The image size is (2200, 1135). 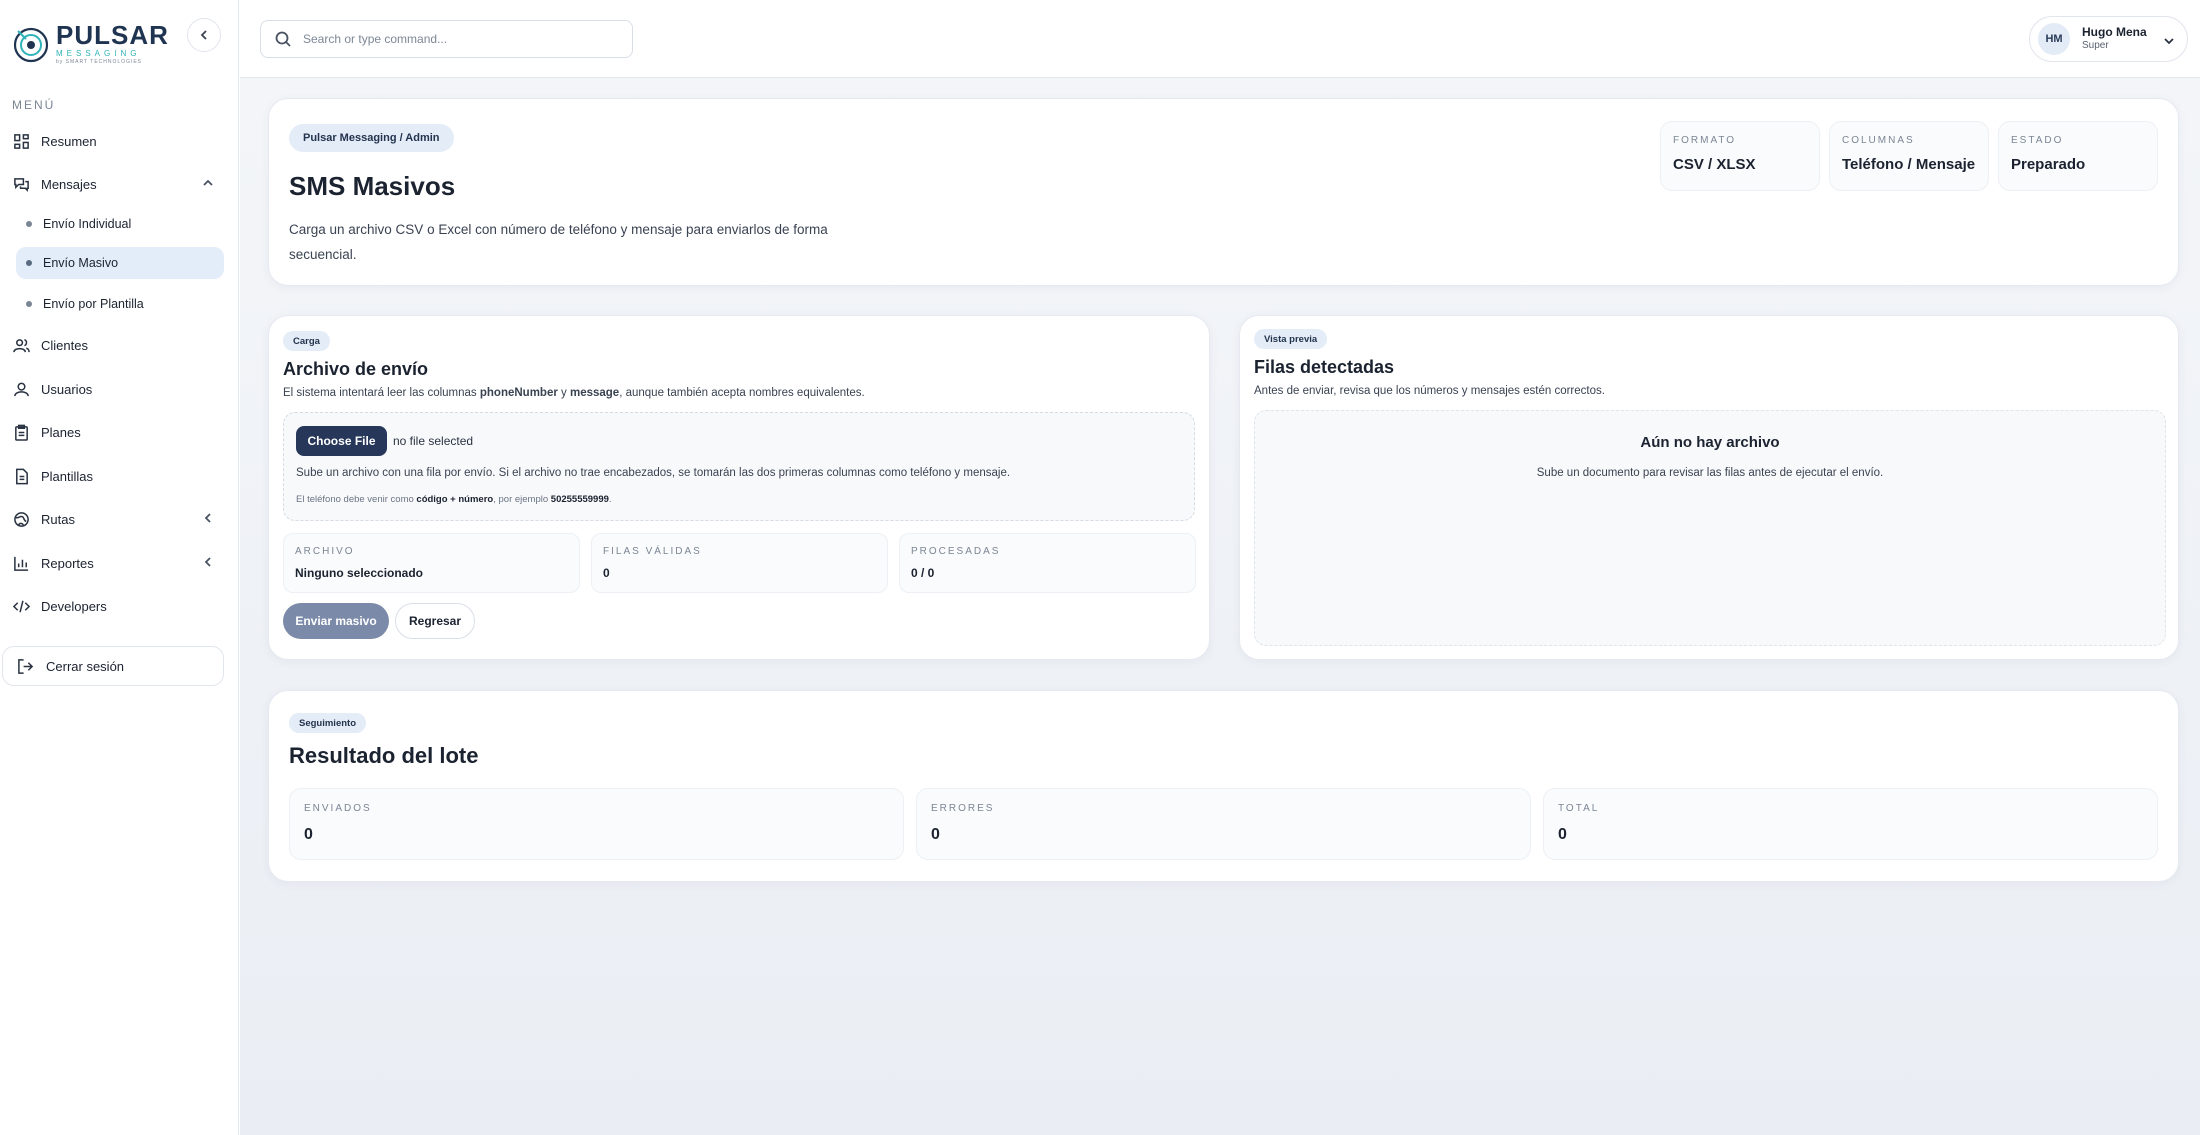 I want to click on stat-label: FORMATO, so click(x=1705, y=140).